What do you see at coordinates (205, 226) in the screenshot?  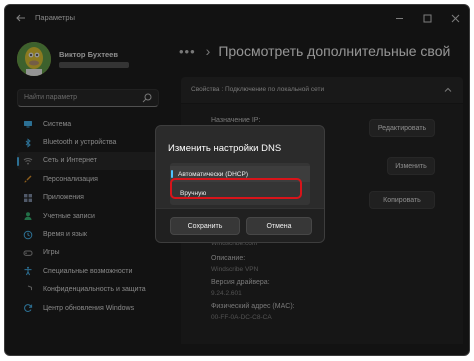 I see `save-button: Сохранить` at bounding box center [205, 226].